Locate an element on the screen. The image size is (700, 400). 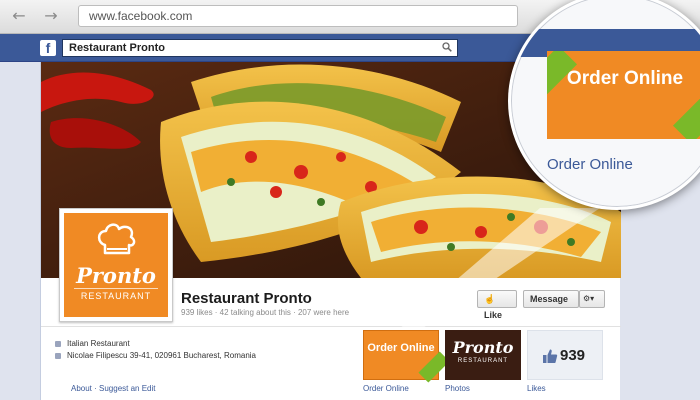
order-online-tile: Order Online is located at coordinates (406, 356).